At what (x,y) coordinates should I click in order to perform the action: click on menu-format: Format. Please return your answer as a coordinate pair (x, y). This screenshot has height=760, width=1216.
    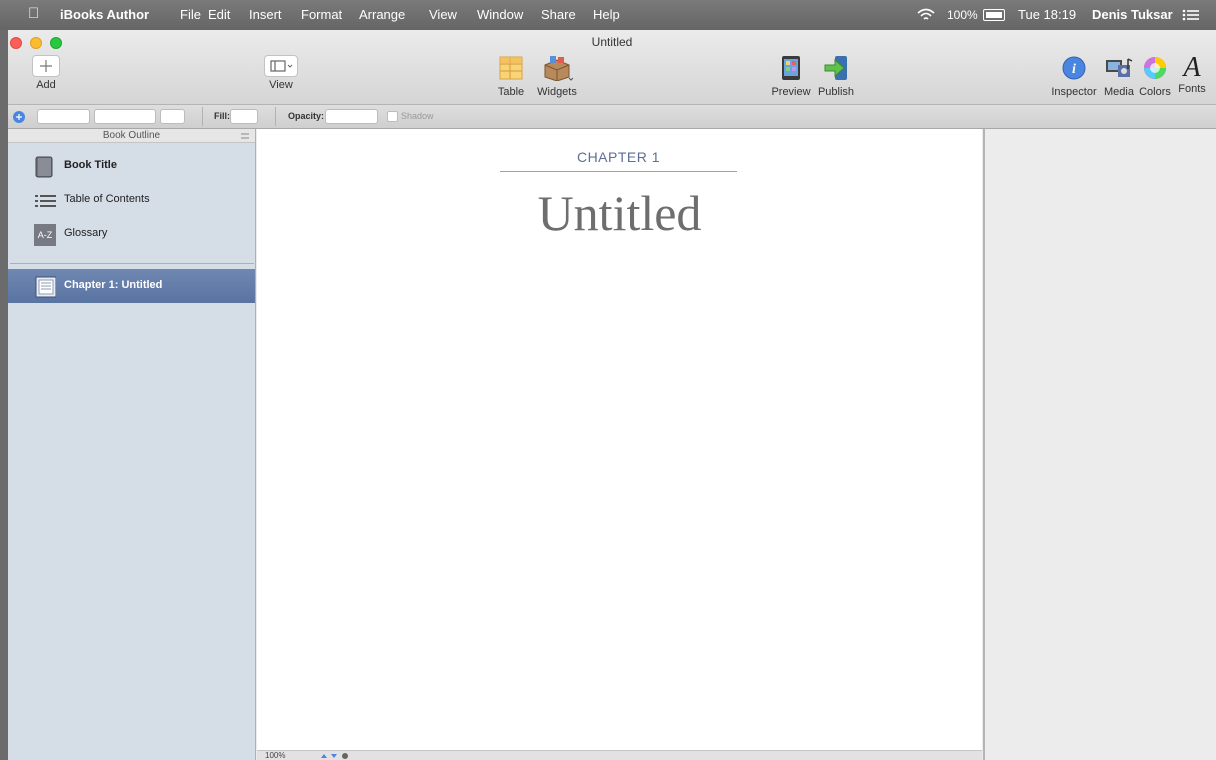
    Looking at the image, I should click on (321, 14).